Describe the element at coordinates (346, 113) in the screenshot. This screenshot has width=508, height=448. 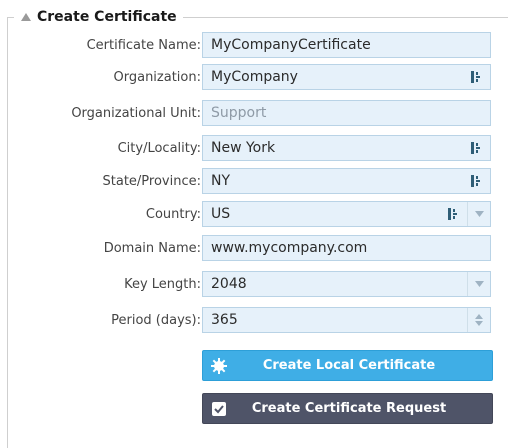
I see `organizational-unit-input: Support` at that location.